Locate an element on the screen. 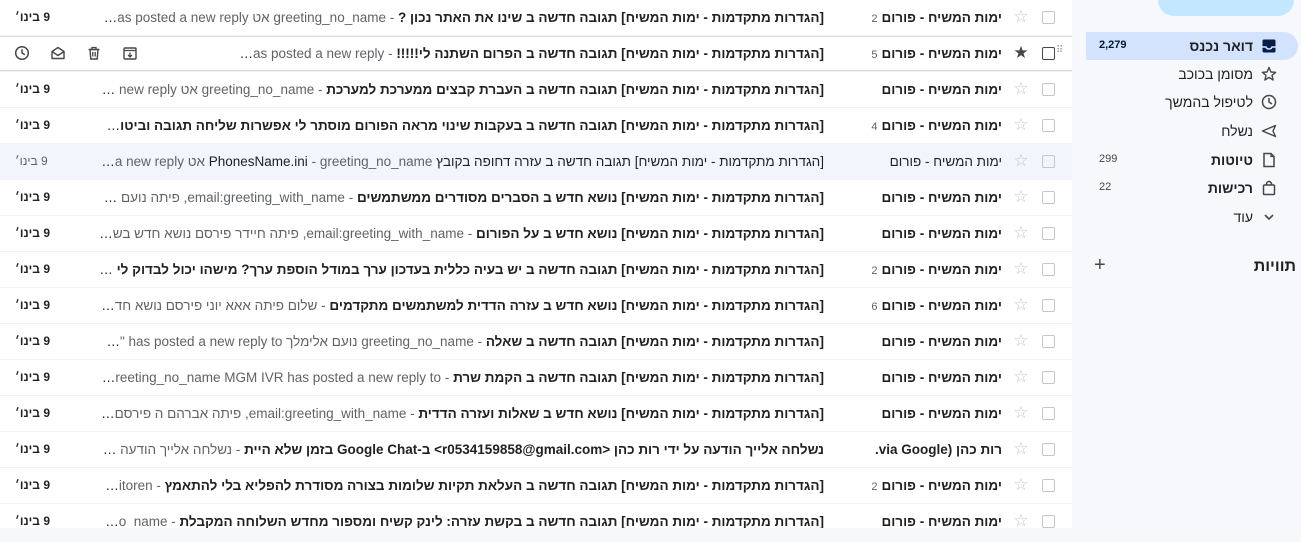 The image size is (1301, 542). nav-item: עוד is located at coordinates (1192, 217).